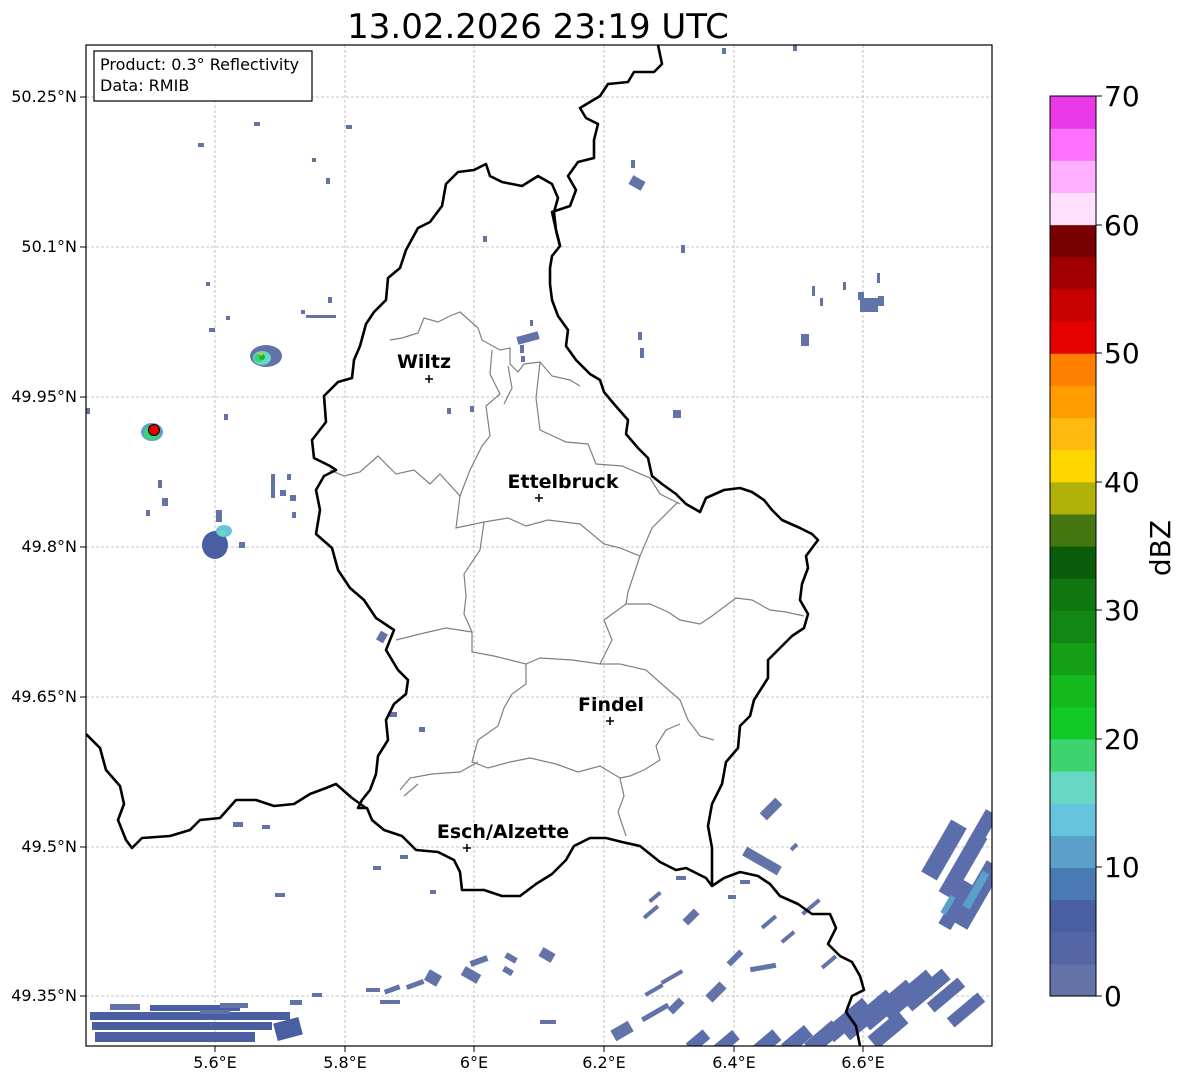 The width and height of the screenshot is (1184, 1085). Describe the element at coordinates (1122, 96) in the screenshot. I see `colorbar-tick-label: 70` at that location.